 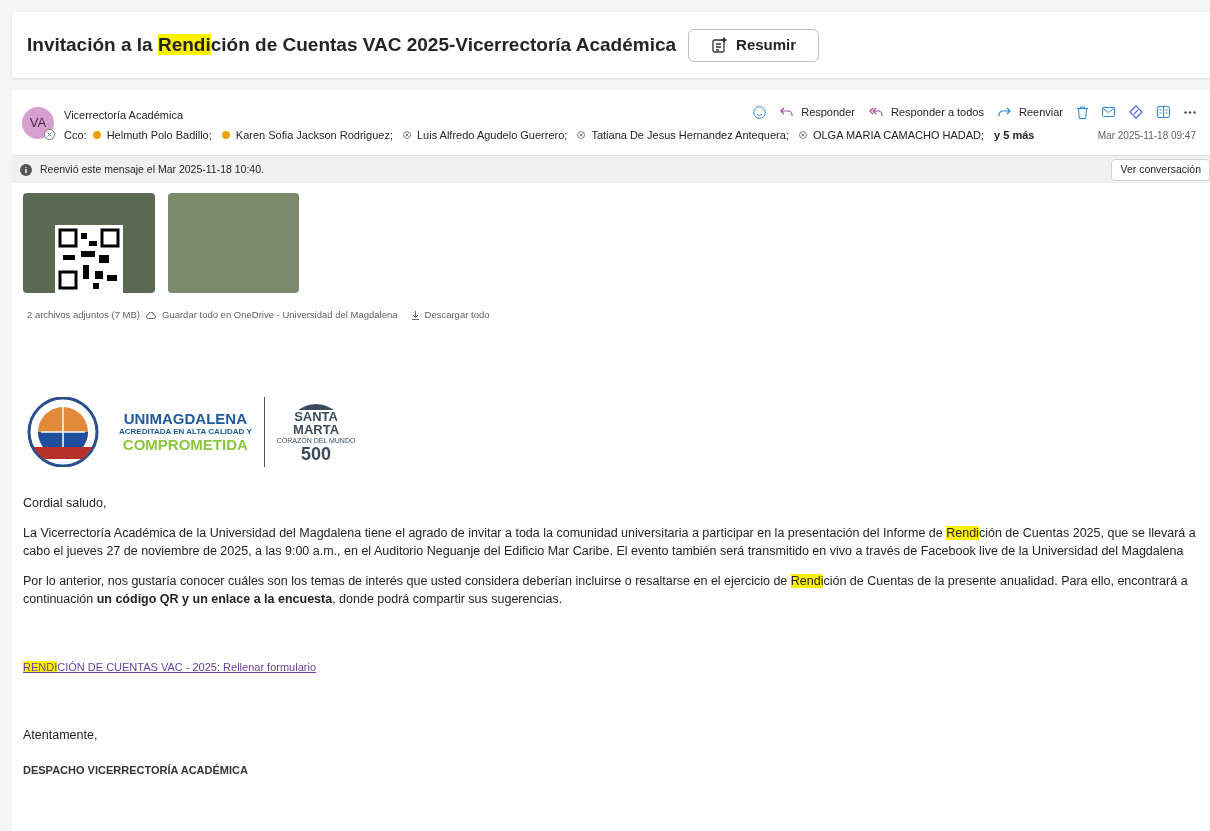 I want to click on city-name: MARTA, so click(x=316, y=430).